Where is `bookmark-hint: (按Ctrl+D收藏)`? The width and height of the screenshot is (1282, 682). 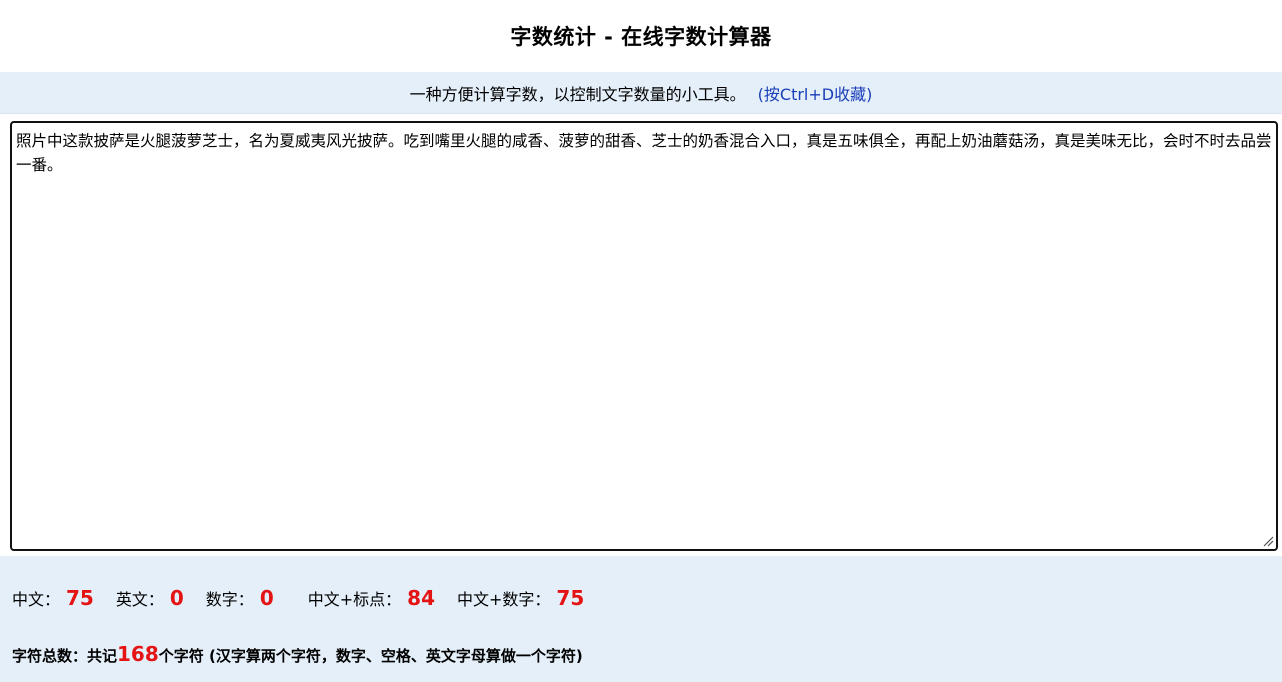 bookmark-hint: (按Ctrl+D收藏) is located at coordinates (815, 94).